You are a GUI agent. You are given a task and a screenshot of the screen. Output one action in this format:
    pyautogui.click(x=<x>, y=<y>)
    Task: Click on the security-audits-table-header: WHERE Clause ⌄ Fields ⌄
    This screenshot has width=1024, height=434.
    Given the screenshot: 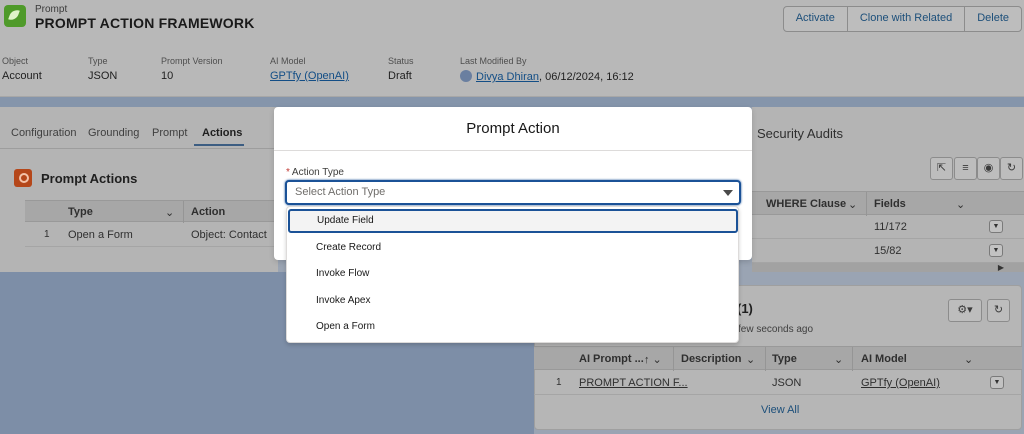 What is the action you would take?
    pyautogui.click(x=888, y=203)
    